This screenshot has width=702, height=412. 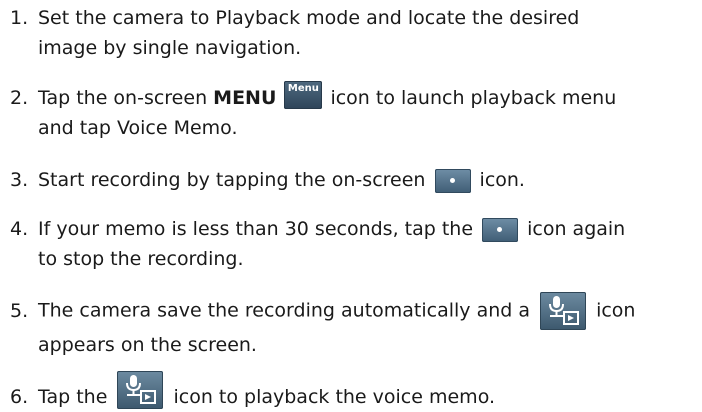 I want to click on step-text-tail: icon again, so click(x=573, y=229).